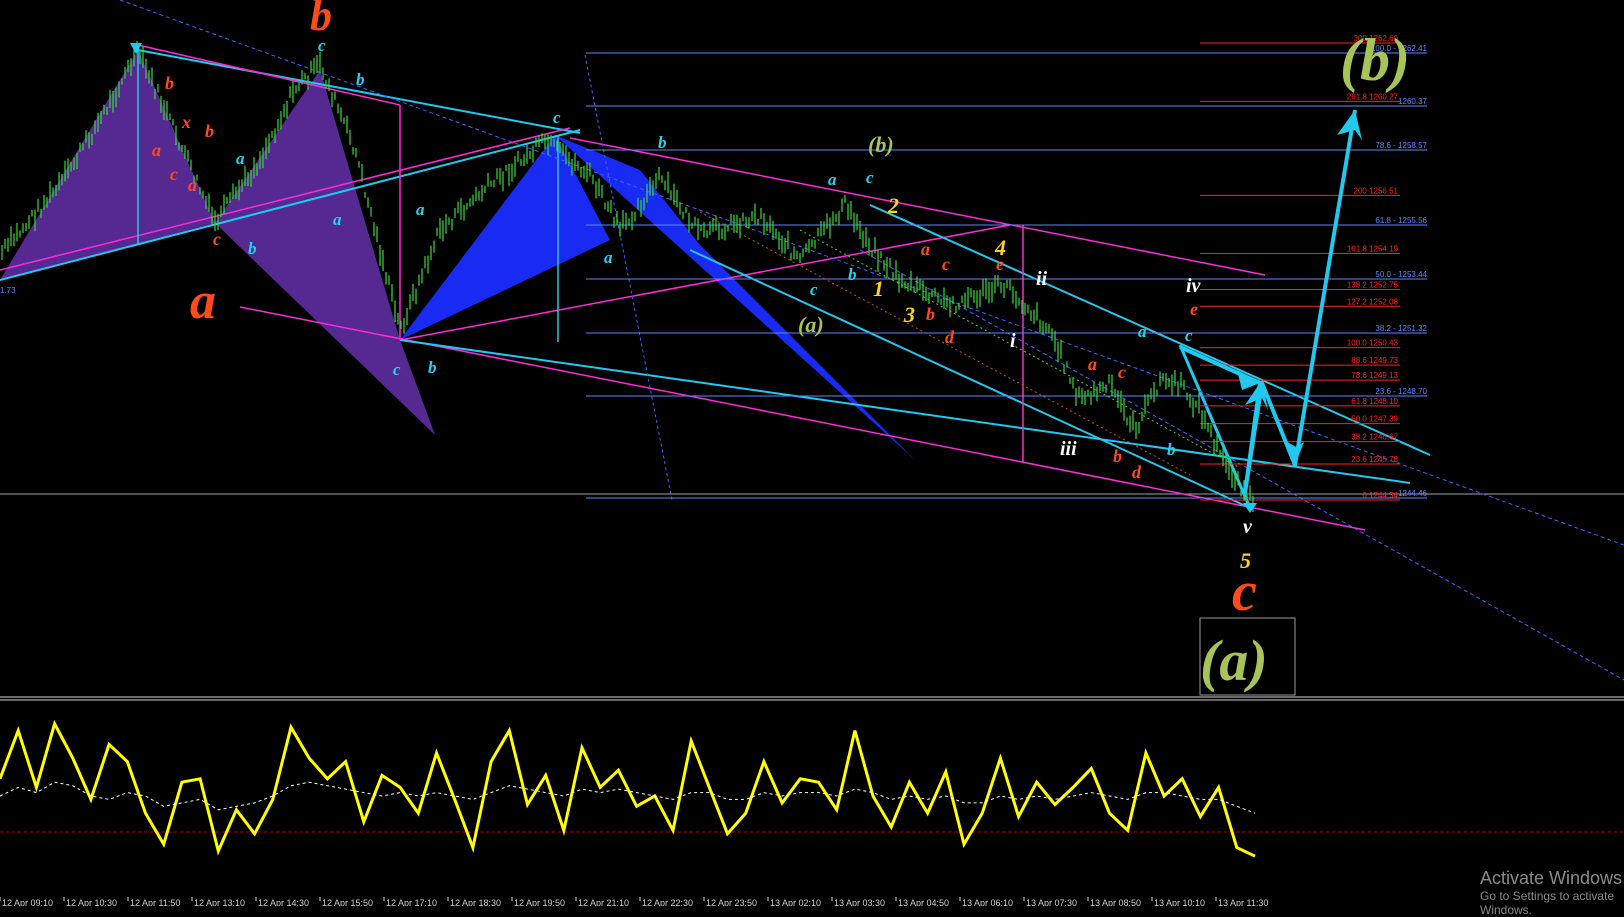 The width and height of the screenshot is (1624, 917). Describe the element at coordinates (27, 902) in the screenshot. I see `time-label: 12 Apr 09:10` at that location.